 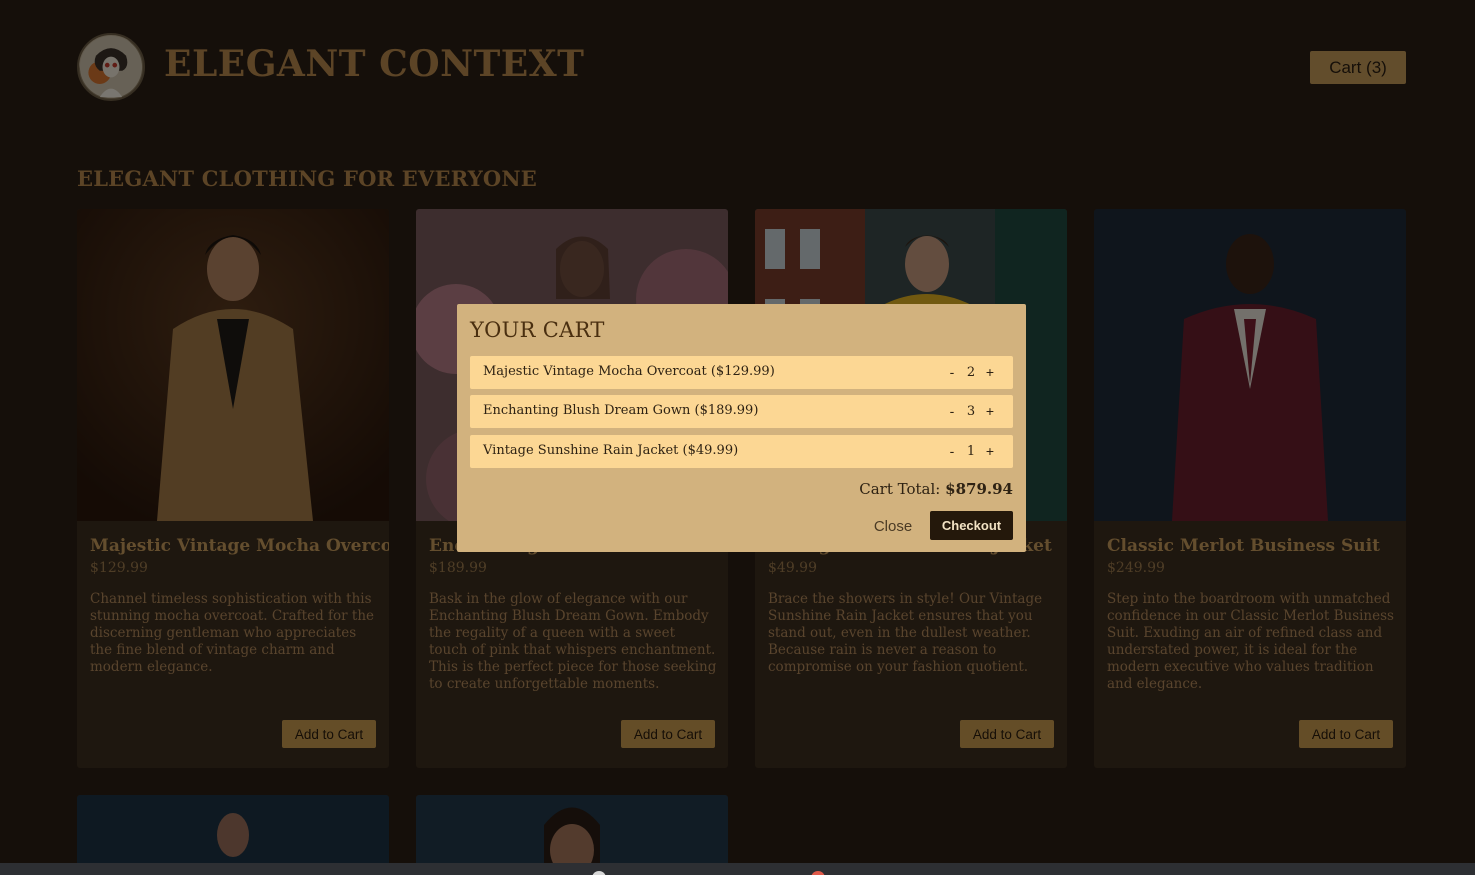 I want to click on quantity-value: 1, so click(x=971, y=451).